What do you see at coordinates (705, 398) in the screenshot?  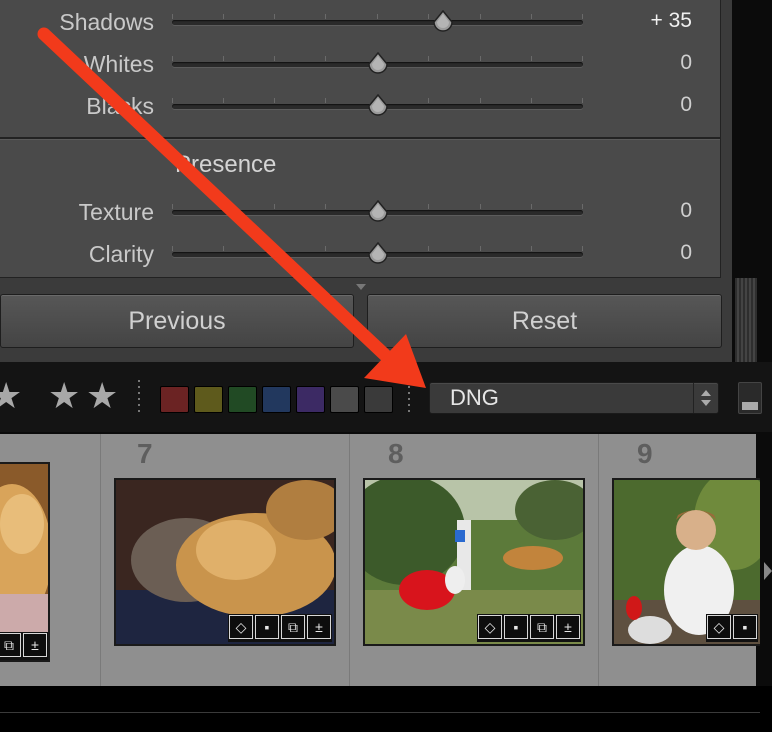 I see `select-arrows-icon` at bounding box center [705, 398].